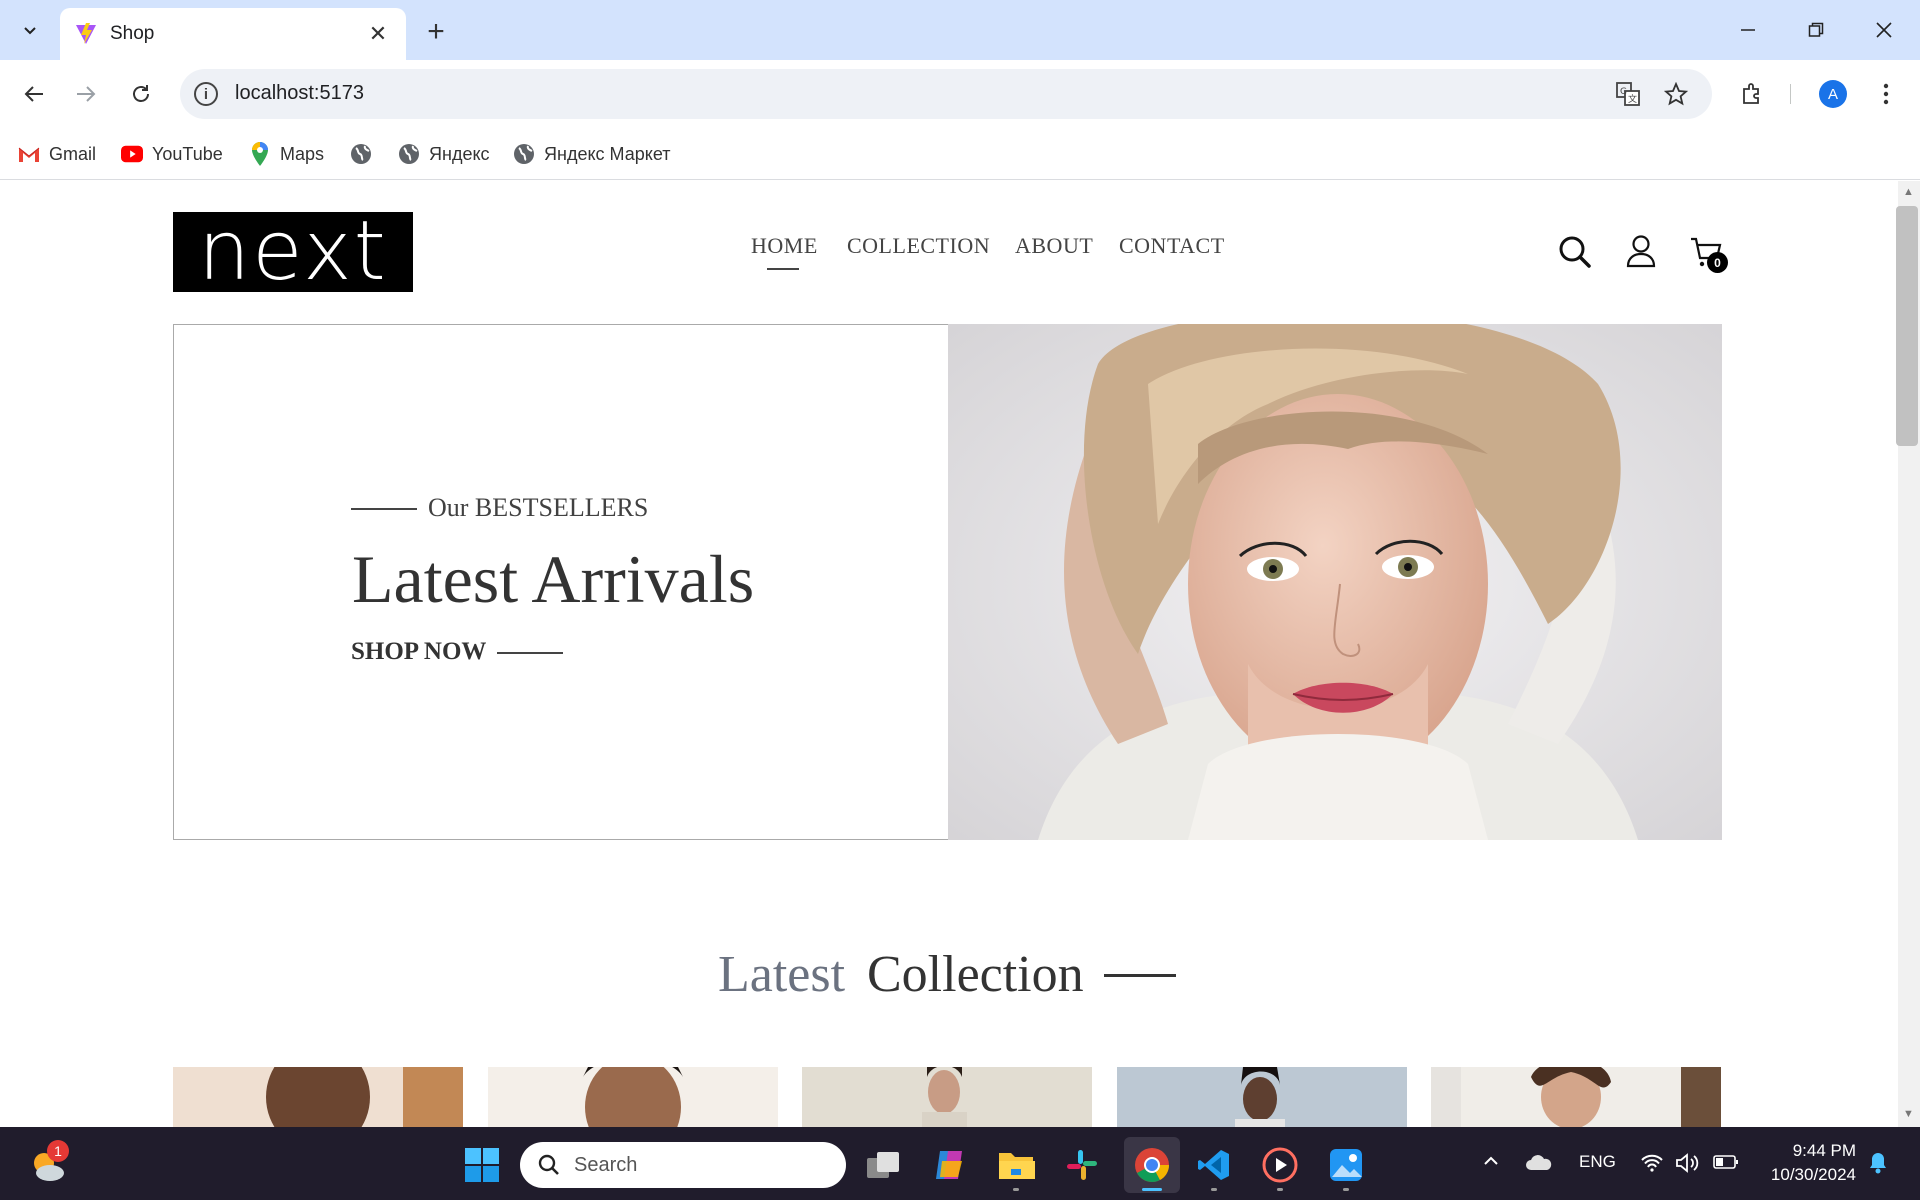  I want to click on nav-collection: COLLECTION, so click(918, 246).